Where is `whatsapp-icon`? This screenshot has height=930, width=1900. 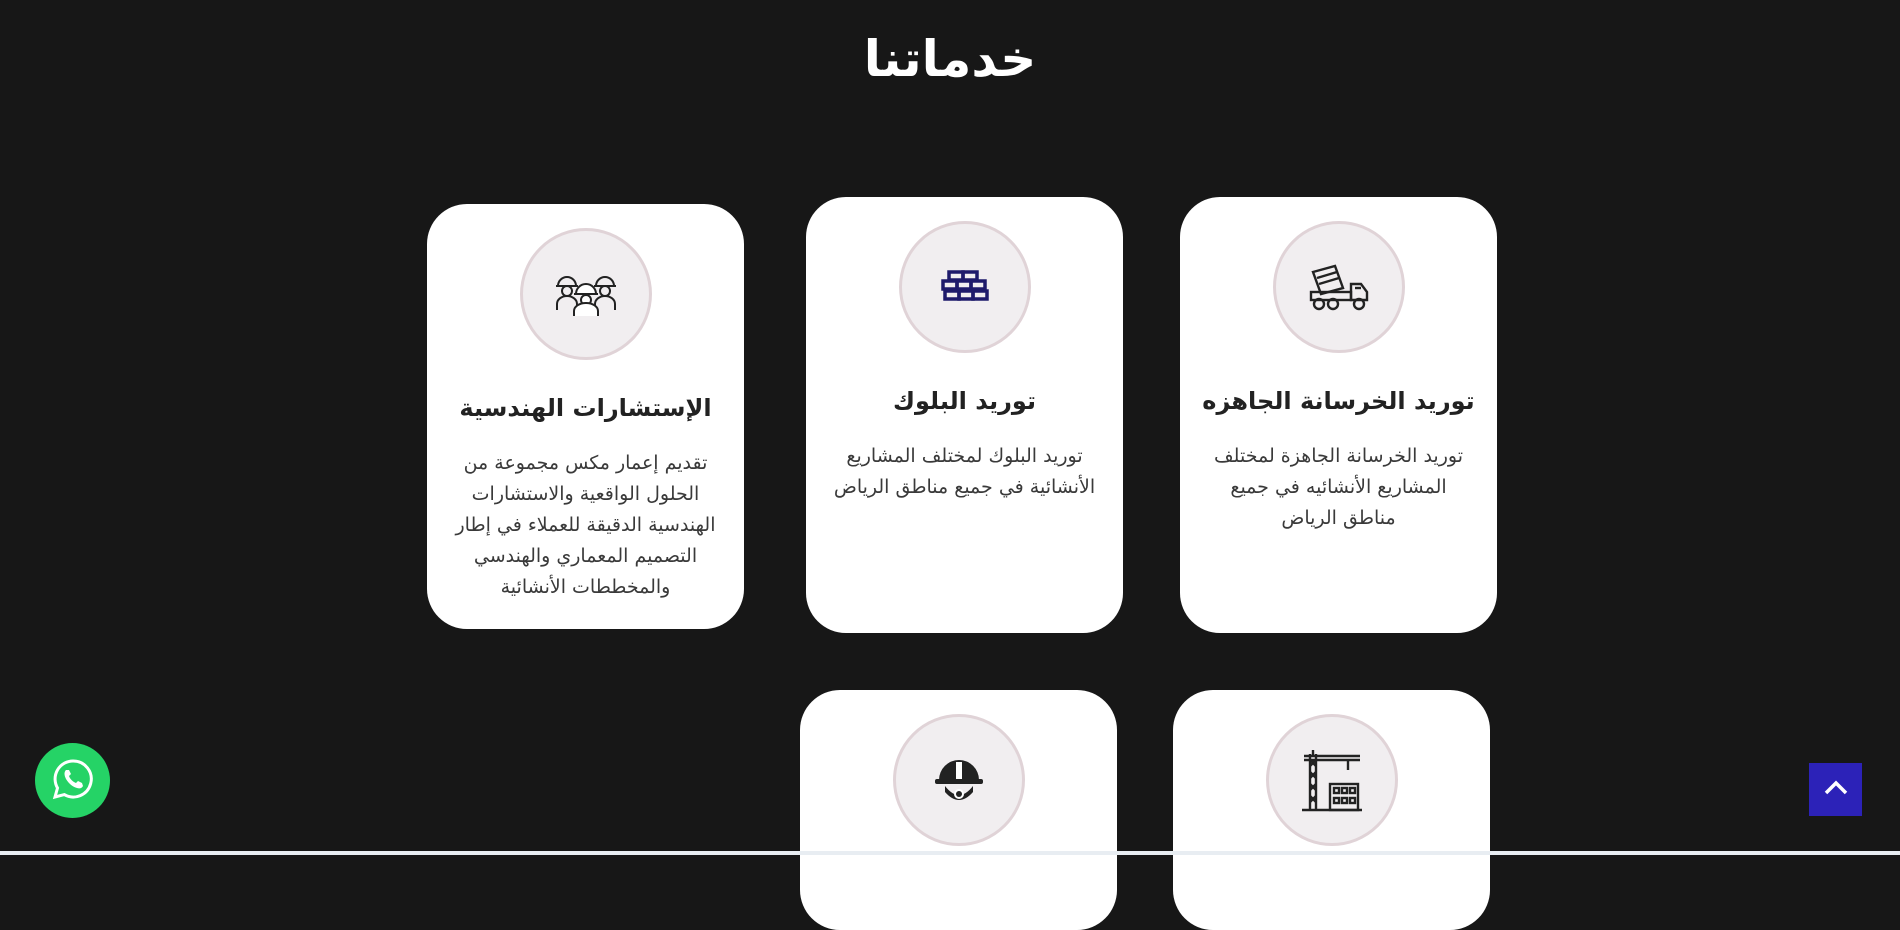 whatsapp-icon is located at coordinates (73, 781).